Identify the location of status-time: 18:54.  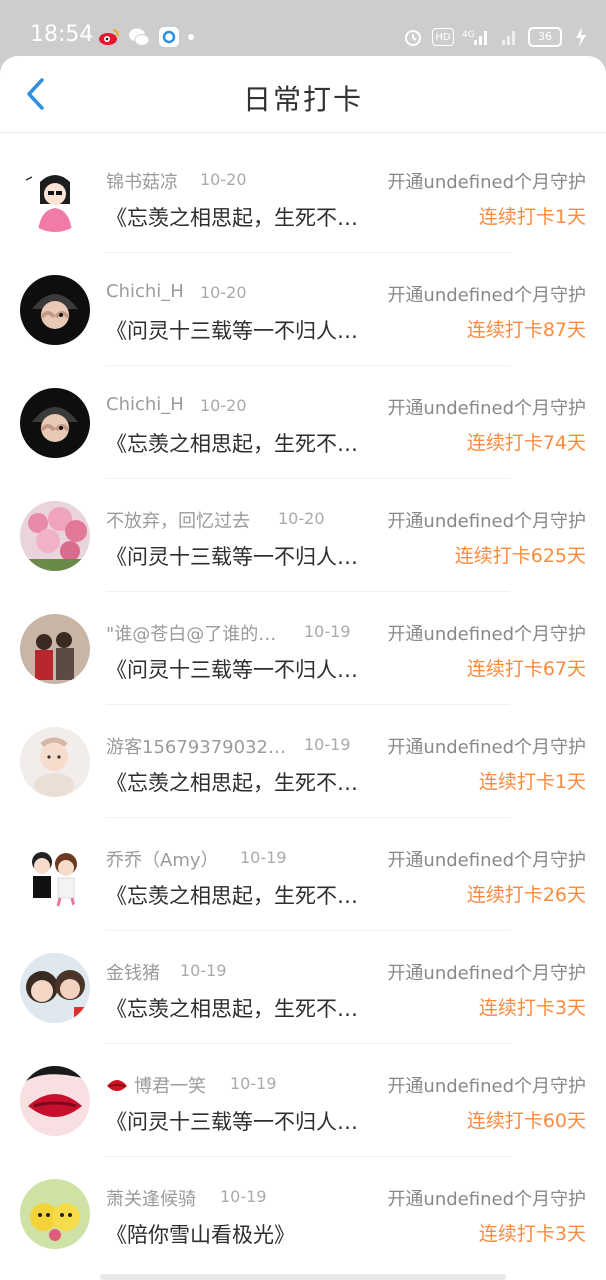
(62, 34).